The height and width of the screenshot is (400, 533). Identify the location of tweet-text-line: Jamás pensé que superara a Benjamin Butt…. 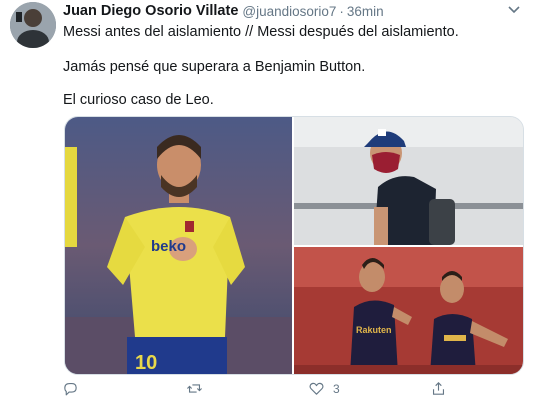
(214, 67).